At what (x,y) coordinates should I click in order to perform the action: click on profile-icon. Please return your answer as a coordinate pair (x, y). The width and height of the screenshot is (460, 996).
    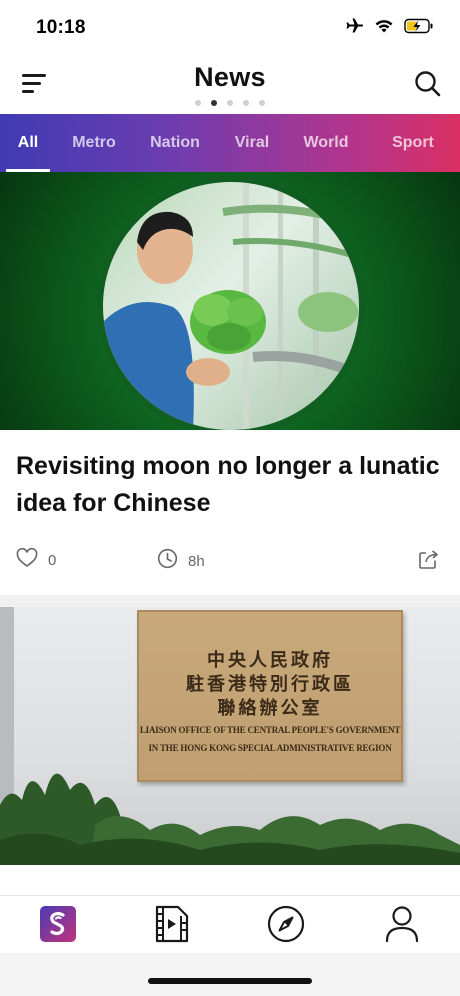
    Looking at the image, I should click on (402, 926).